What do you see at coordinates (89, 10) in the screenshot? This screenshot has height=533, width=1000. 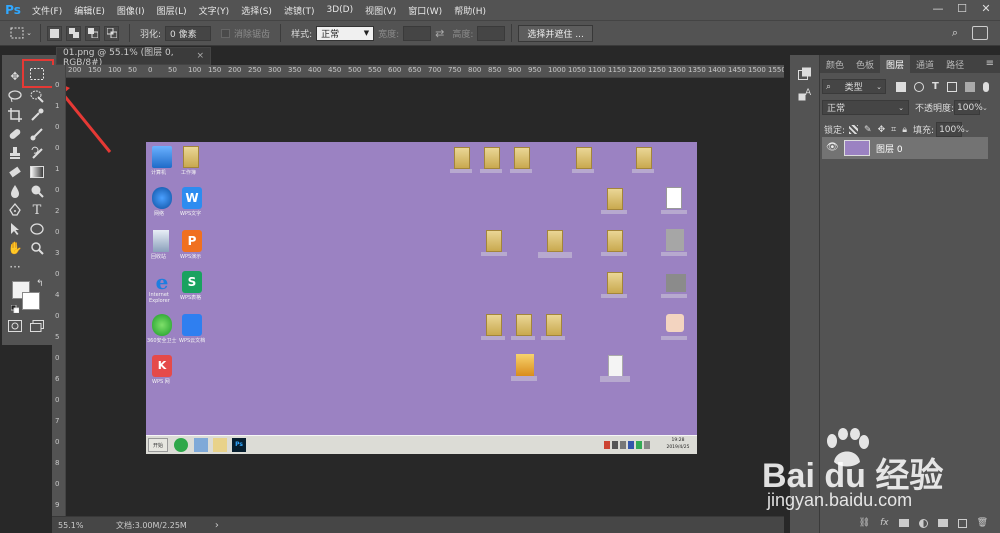 I see `menu-edit: 编辑(E)` at bounding box center [89, 10].